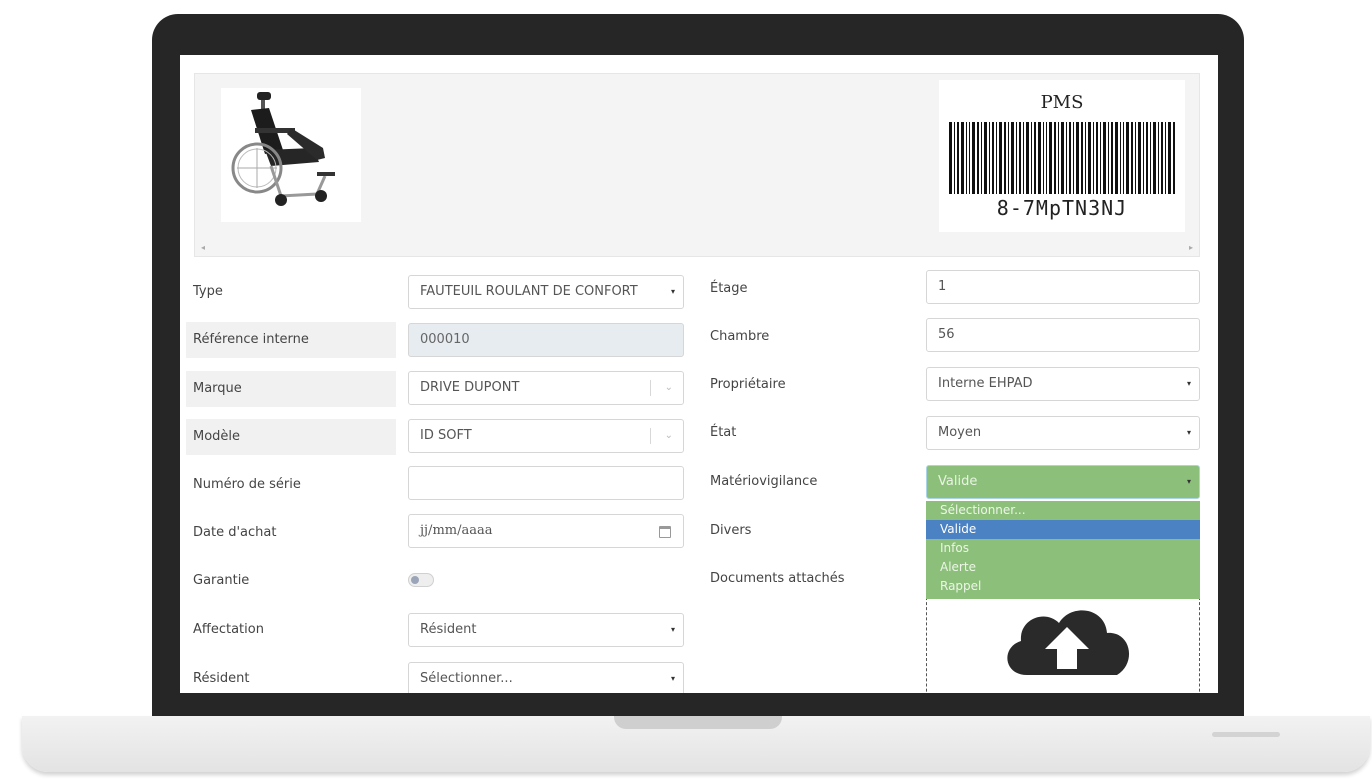 This screenshot has height=779, width=1372. Describe the element at coordinates (985, 383) in the screenshot. I see `owner-select-value: Interne EHPAD` at that location.